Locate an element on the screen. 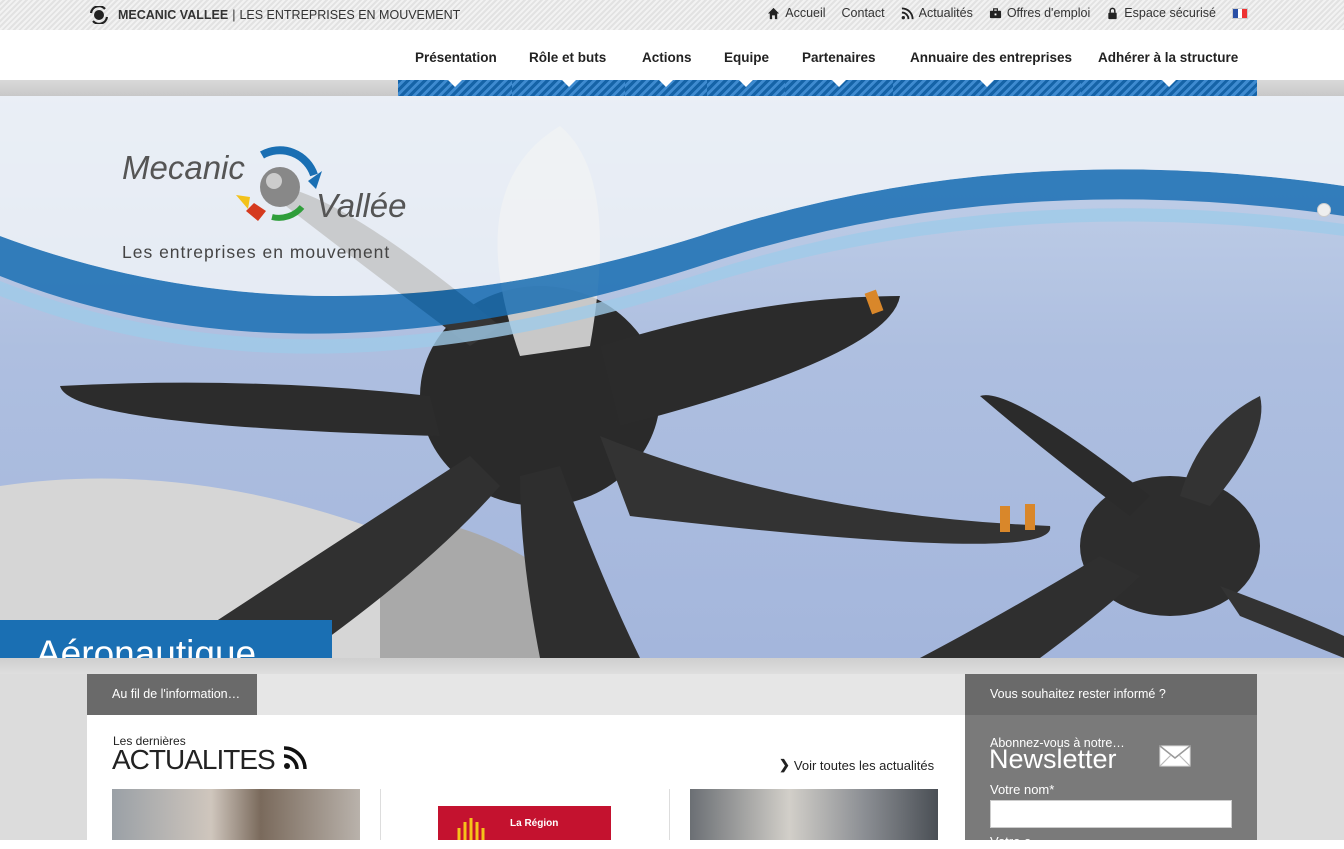 The height and width of the screenshot is (849, 1344). nav-item-label: Actions is located at coordinates (667, 57).